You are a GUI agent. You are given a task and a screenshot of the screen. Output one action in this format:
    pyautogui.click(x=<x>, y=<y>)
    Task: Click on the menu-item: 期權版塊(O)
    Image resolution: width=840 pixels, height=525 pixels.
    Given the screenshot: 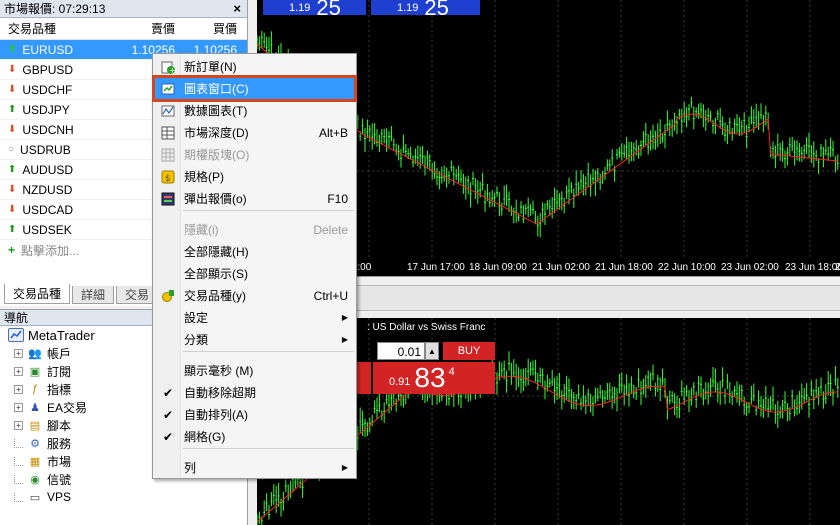 What is the action you would take?
    pyautogui.click(x=254, y=154)
    